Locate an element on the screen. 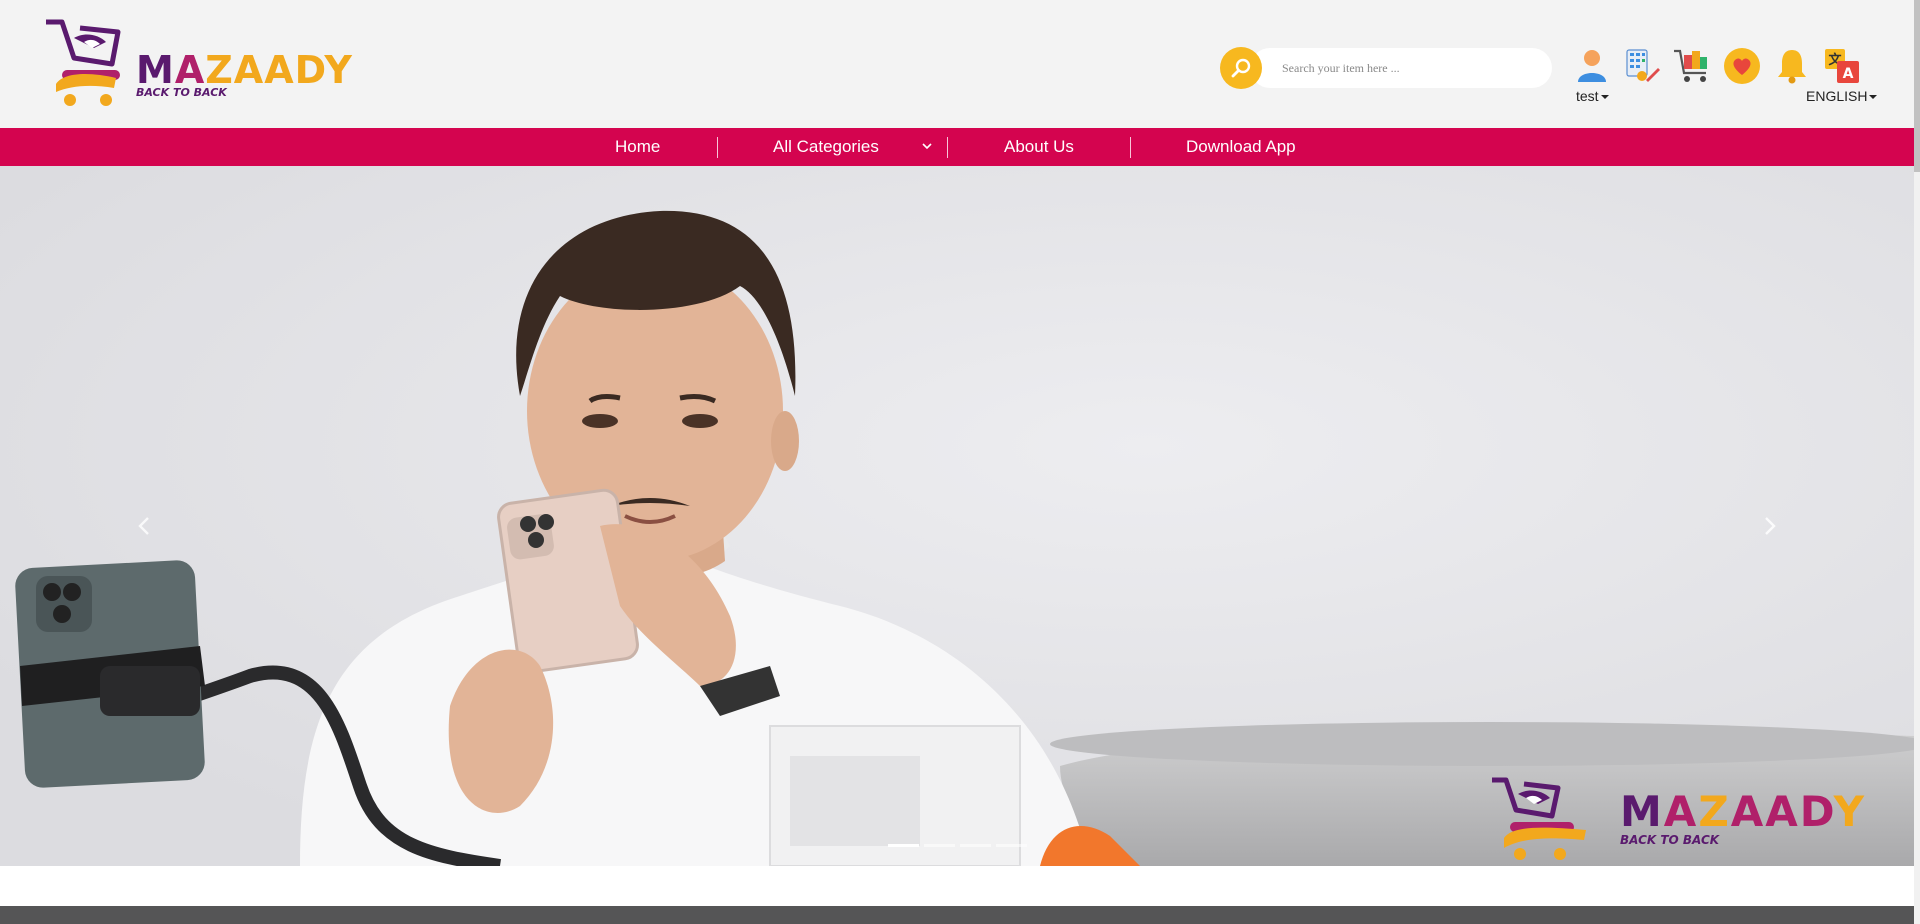  language-menu-toggle: ENGLISH is located at coordinates (1842, 96).